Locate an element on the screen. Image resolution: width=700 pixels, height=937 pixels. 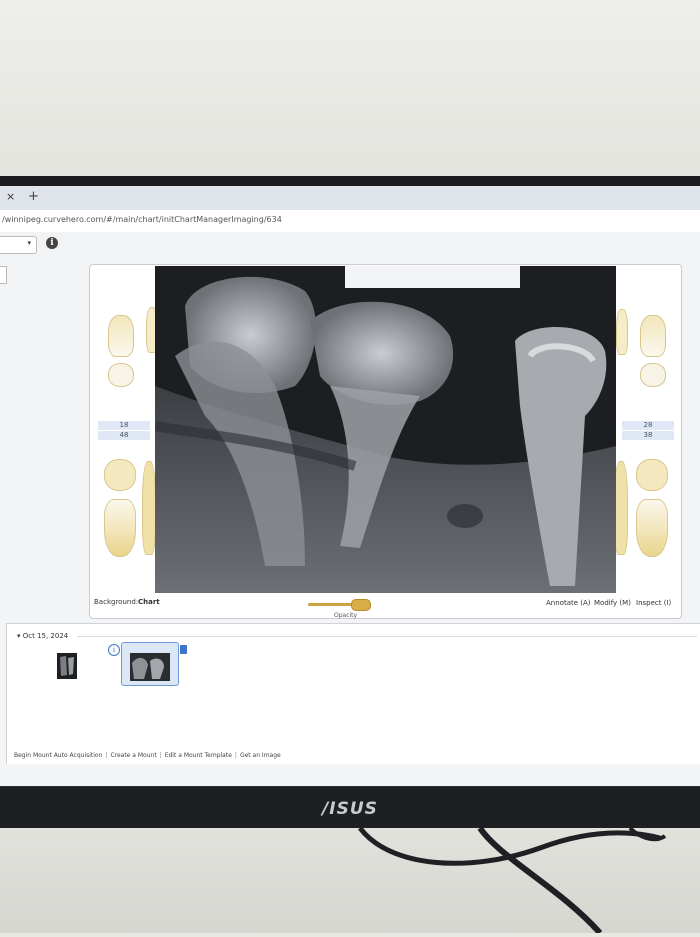
close-tab-icon: × is located at coordinates (10, 196).